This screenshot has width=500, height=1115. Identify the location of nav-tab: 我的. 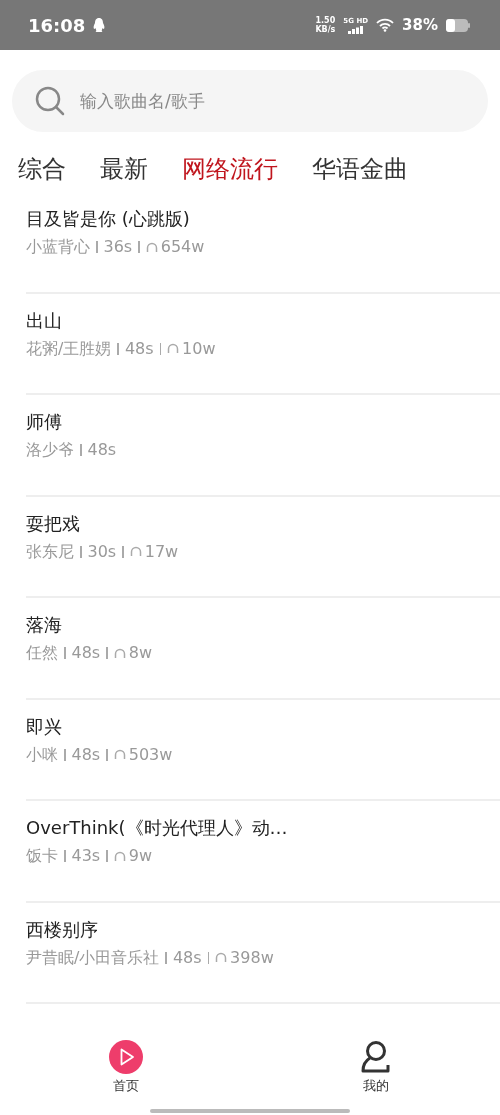
(376, 1077).